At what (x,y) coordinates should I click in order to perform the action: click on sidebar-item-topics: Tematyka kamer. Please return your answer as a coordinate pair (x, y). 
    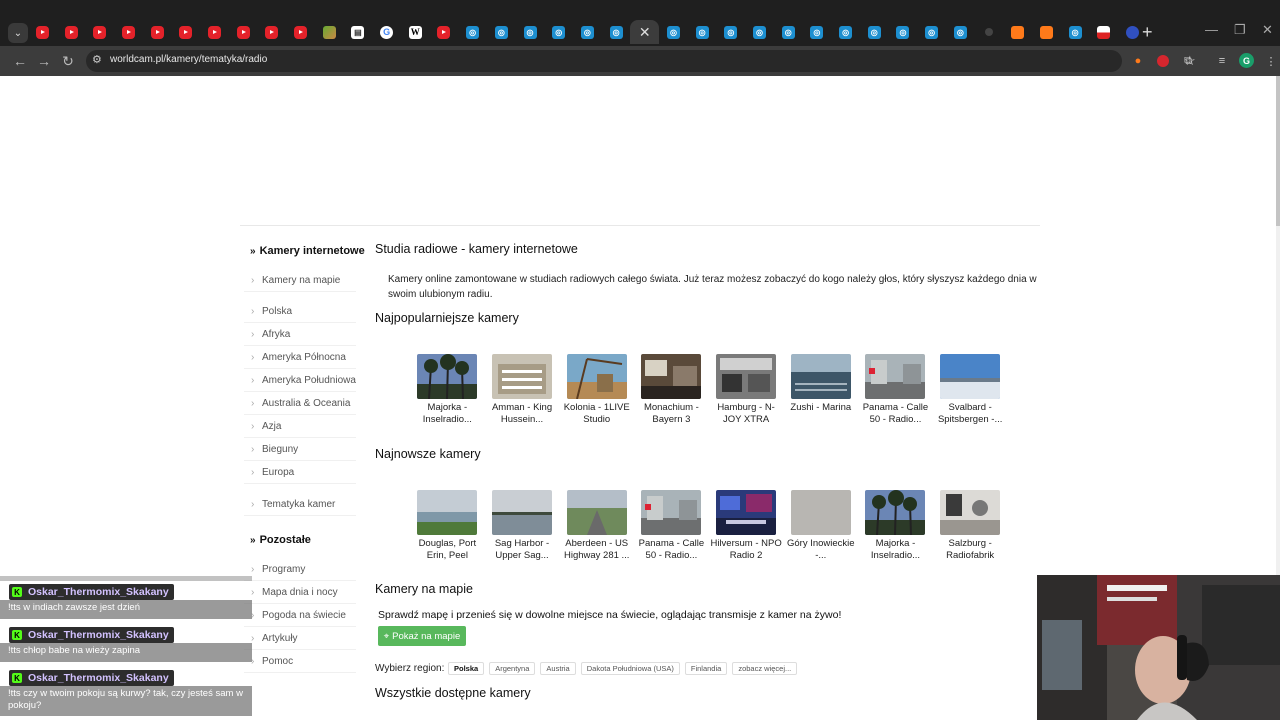
    Looking at the image, I should click on (300, 506).